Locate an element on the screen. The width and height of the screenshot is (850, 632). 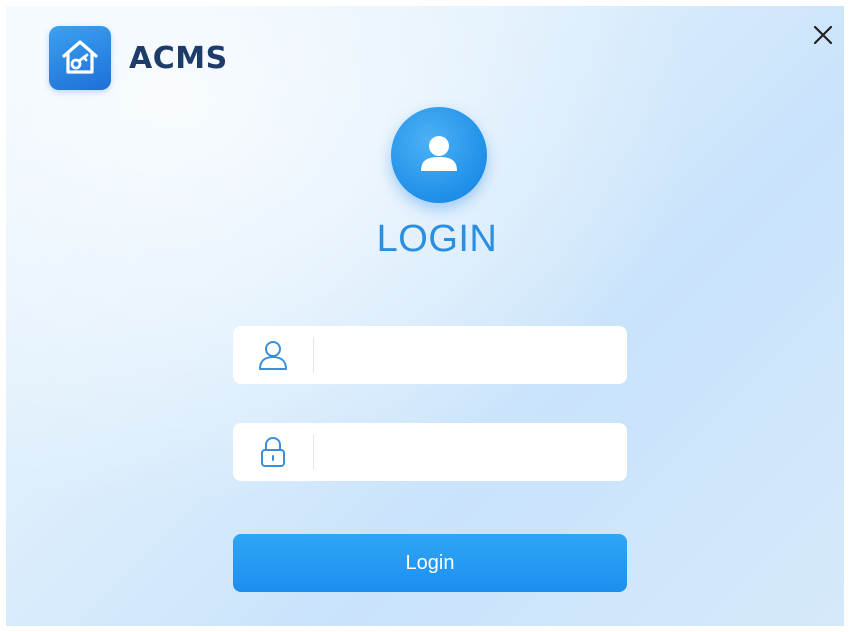
lock-icon is located at coordinates (273, 452).